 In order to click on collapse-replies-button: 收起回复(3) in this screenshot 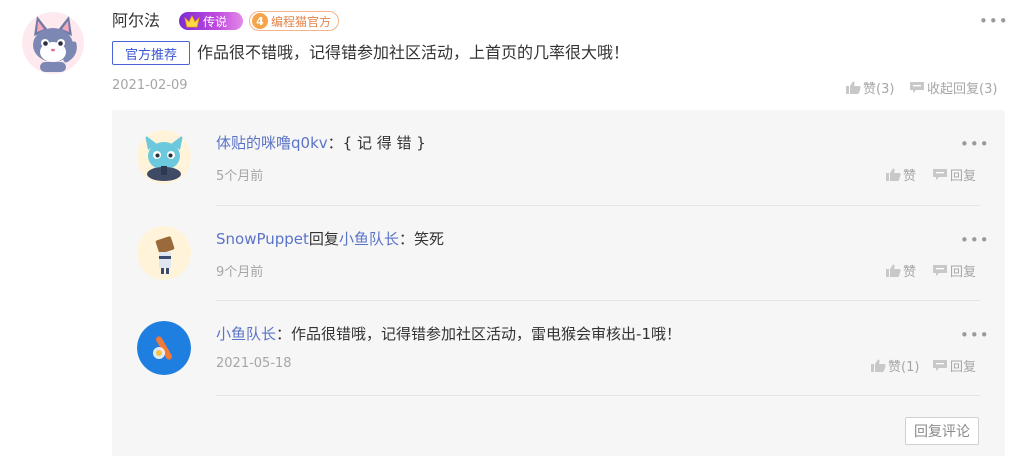, I will do `click(953, 87)`.